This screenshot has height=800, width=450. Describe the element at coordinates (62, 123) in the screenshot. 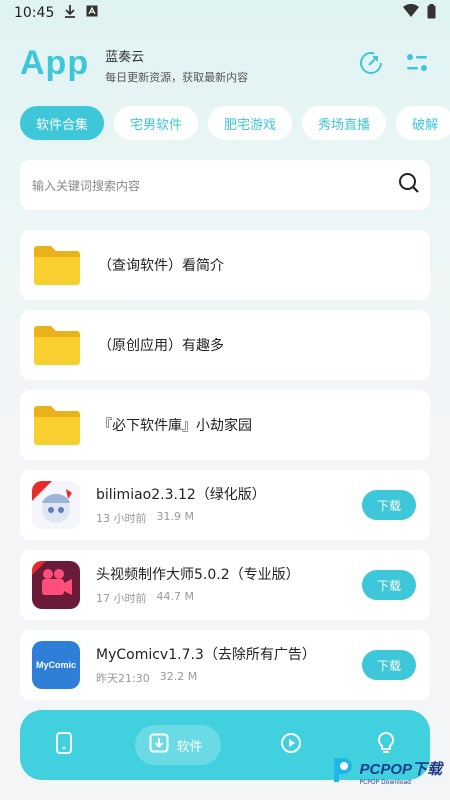

I see `tab-software-collection: 软件合集` at that location.